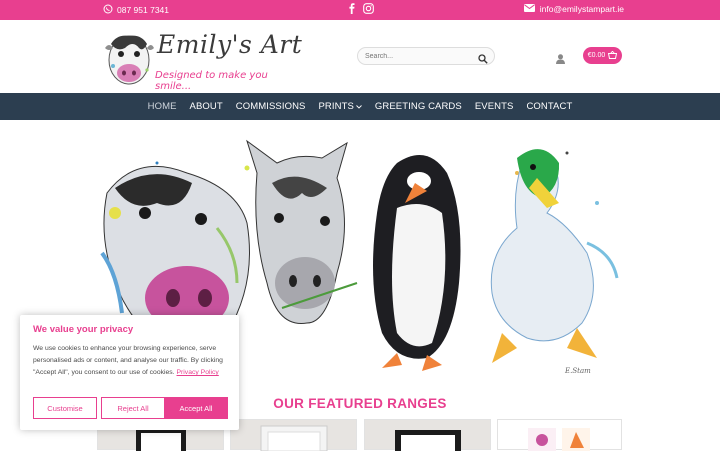 The width and height of the screenshot is (720, 456). I want to click on cookie-title: We value your privacy, so click(83, 329).